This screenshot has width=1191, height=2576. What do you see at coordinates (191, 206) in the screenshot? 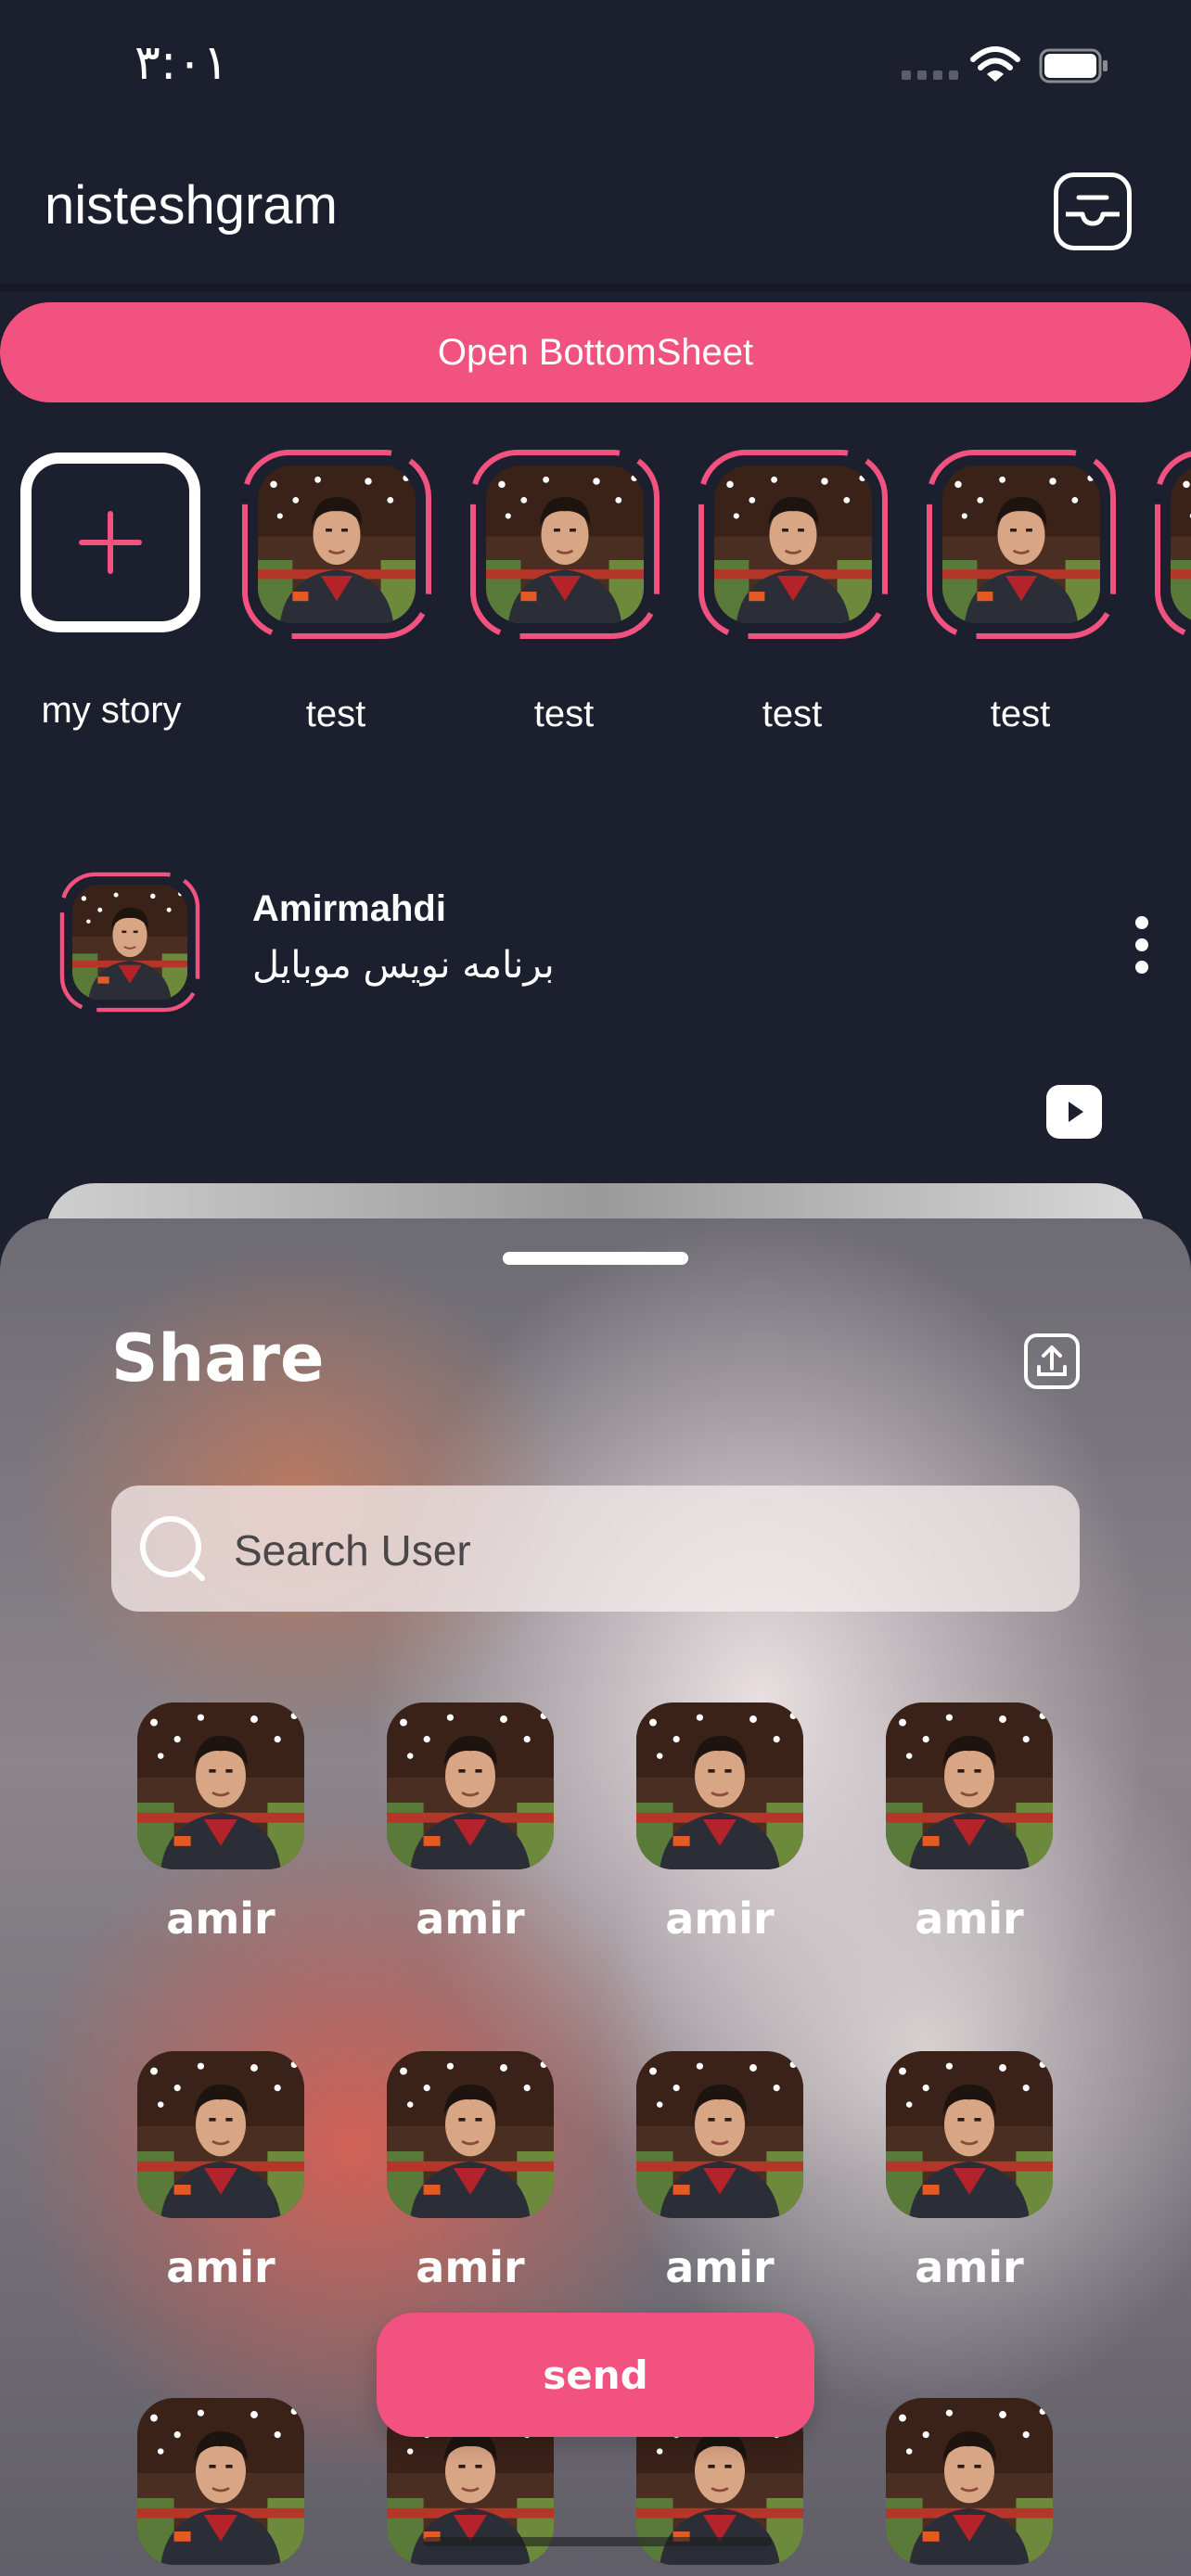
I see `app-title: nisteshgram` at bounding box center [191, 206].